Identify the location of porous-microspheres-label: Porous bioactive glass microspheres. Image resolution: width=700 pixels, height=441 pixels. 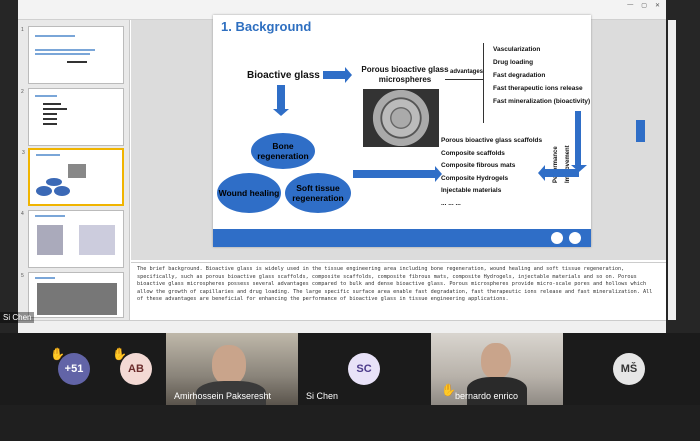
(405, 74).